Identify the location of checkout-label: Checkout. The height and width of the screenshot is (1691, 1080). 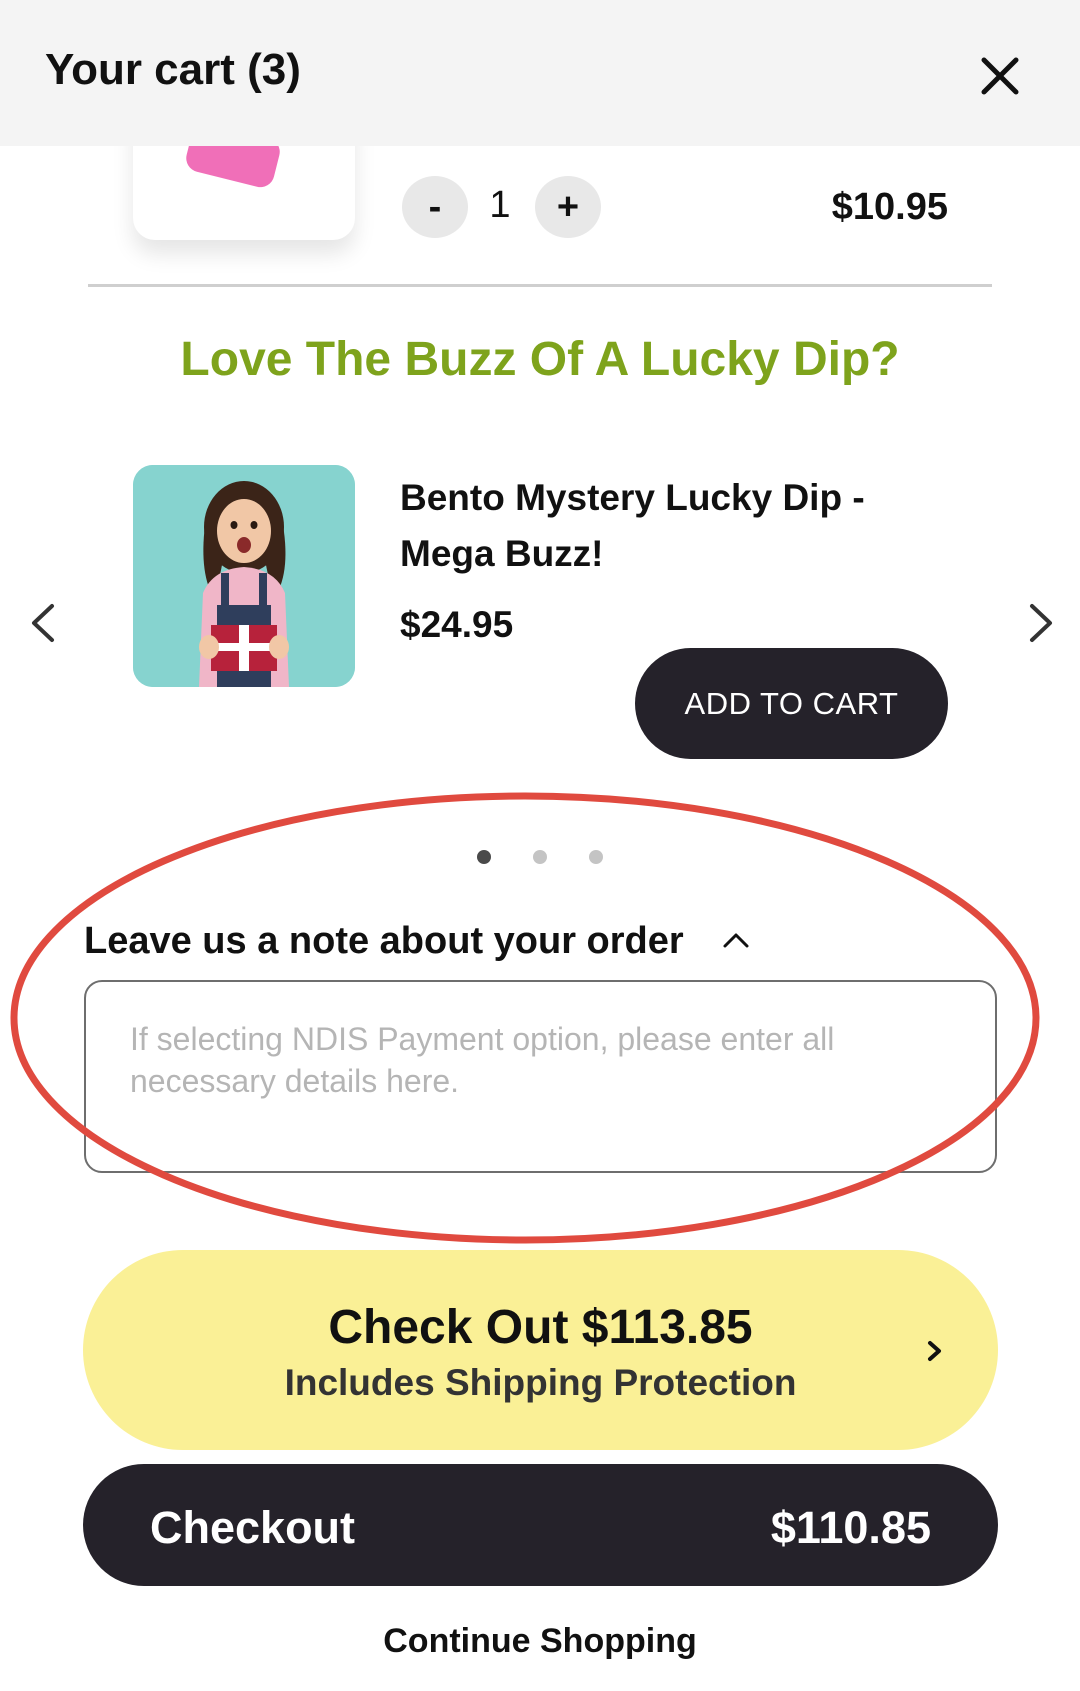
(253, 1527).